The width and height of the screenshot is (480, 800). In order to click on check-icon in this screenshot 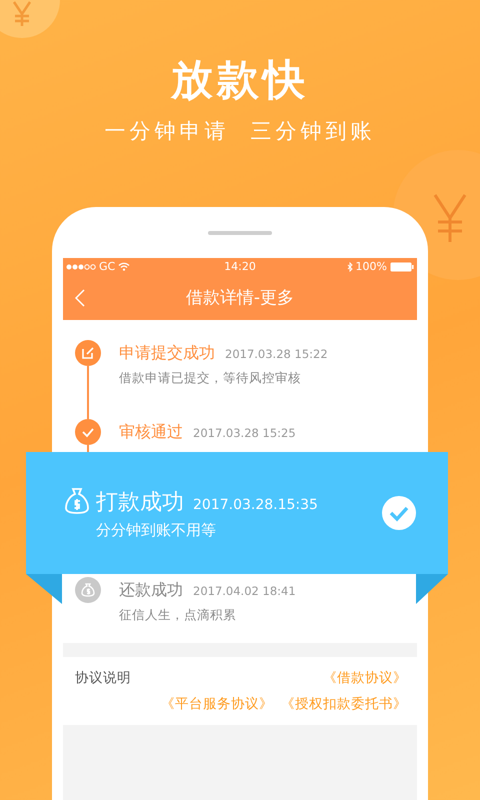, I will do `click(399, 513)`.